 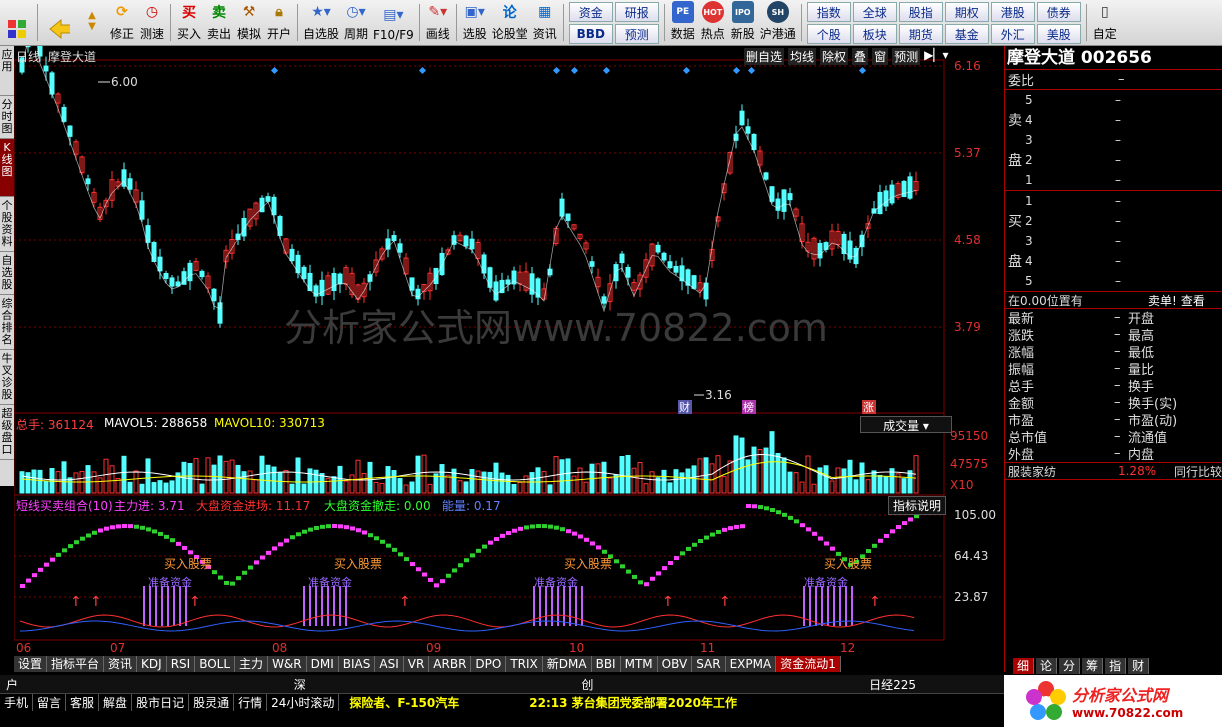 What do you see at coordinates (1012, 34) in the screenshot?
I see `market-grid-item-10: 外汇` at bounding box center [1012, 34].